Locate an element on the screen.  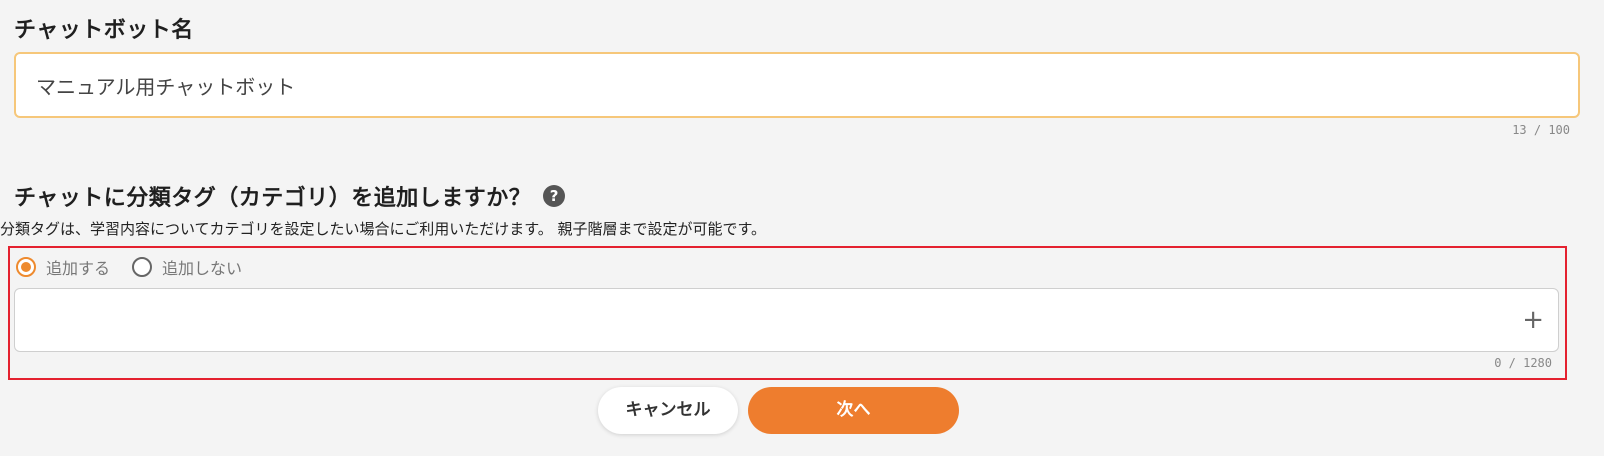
radio-not-add-label: 追加しない is located at coordinates (202, 268).